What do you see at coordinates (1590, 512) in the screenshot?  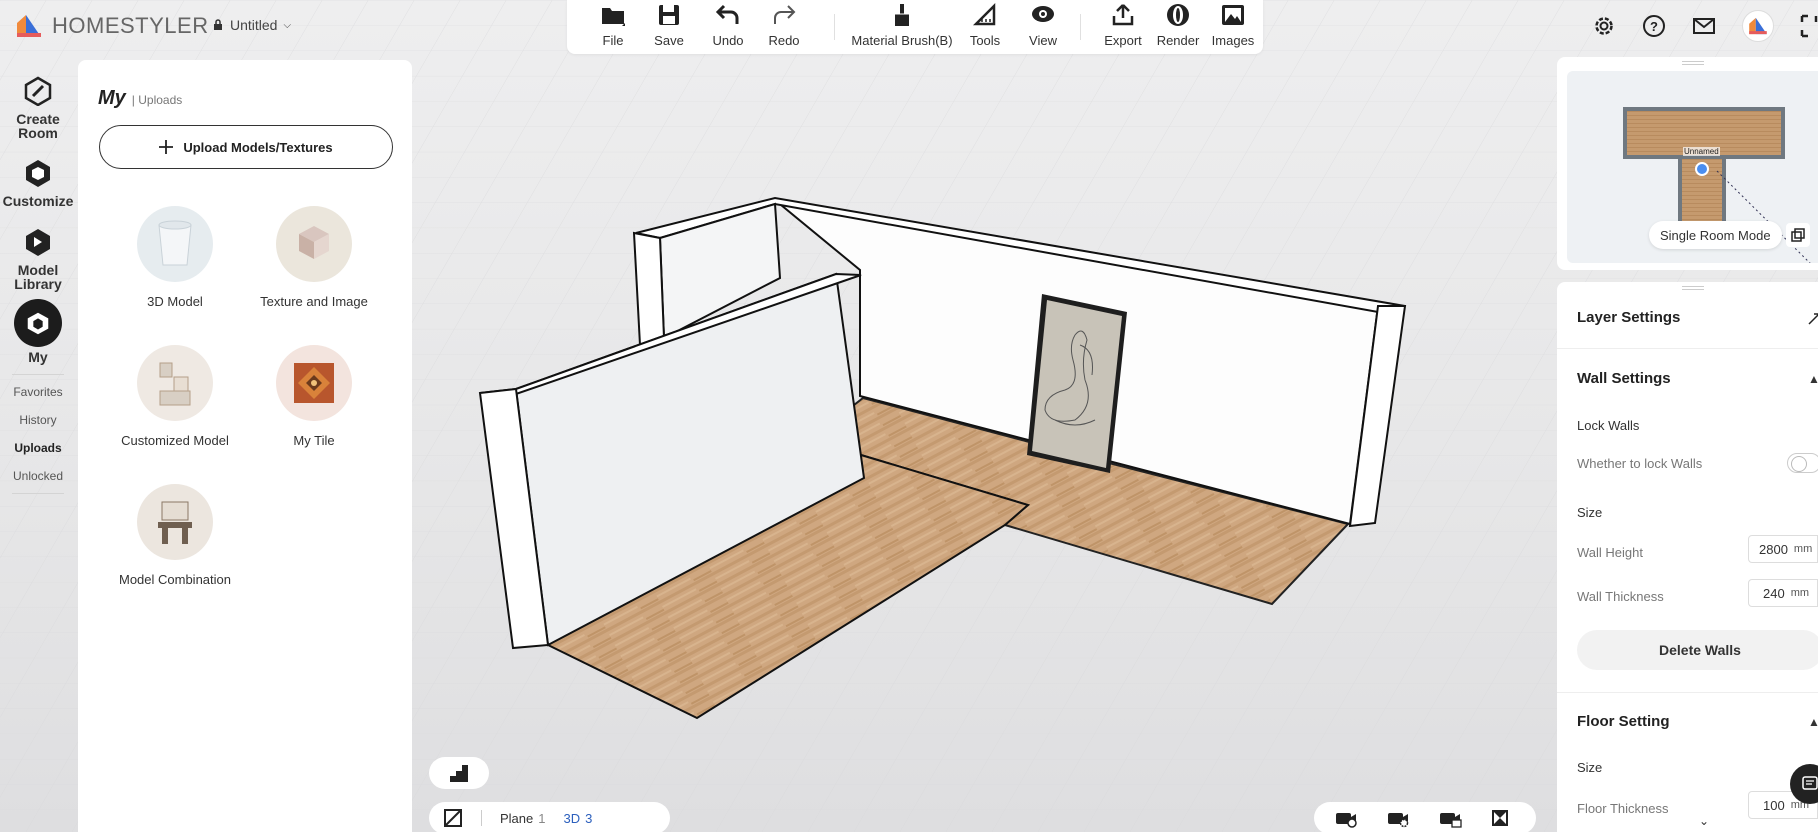 I see `wall-size-label: Size` at bounding box center [1590, 512].